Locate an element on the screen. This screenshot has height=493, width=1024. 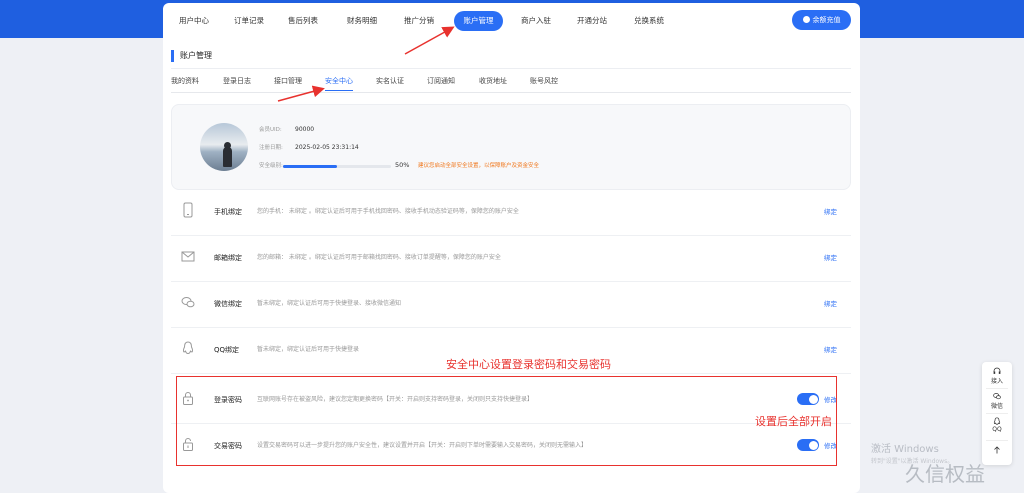
annotation-main-text: 安全中心设置登录密码和交易密码 is located at coordinates (528, 364).